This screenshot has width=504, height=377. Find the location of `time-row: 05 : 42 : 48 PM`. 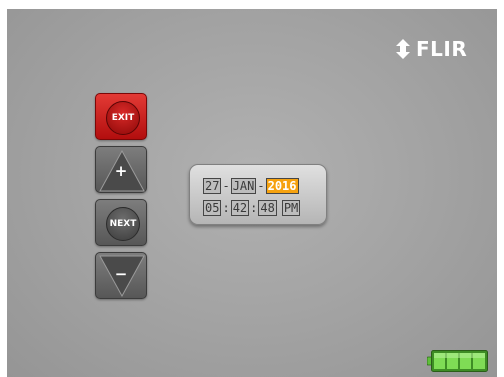

time-row: 05 : 42 : 48 PM is located at coordinates (252, 208).